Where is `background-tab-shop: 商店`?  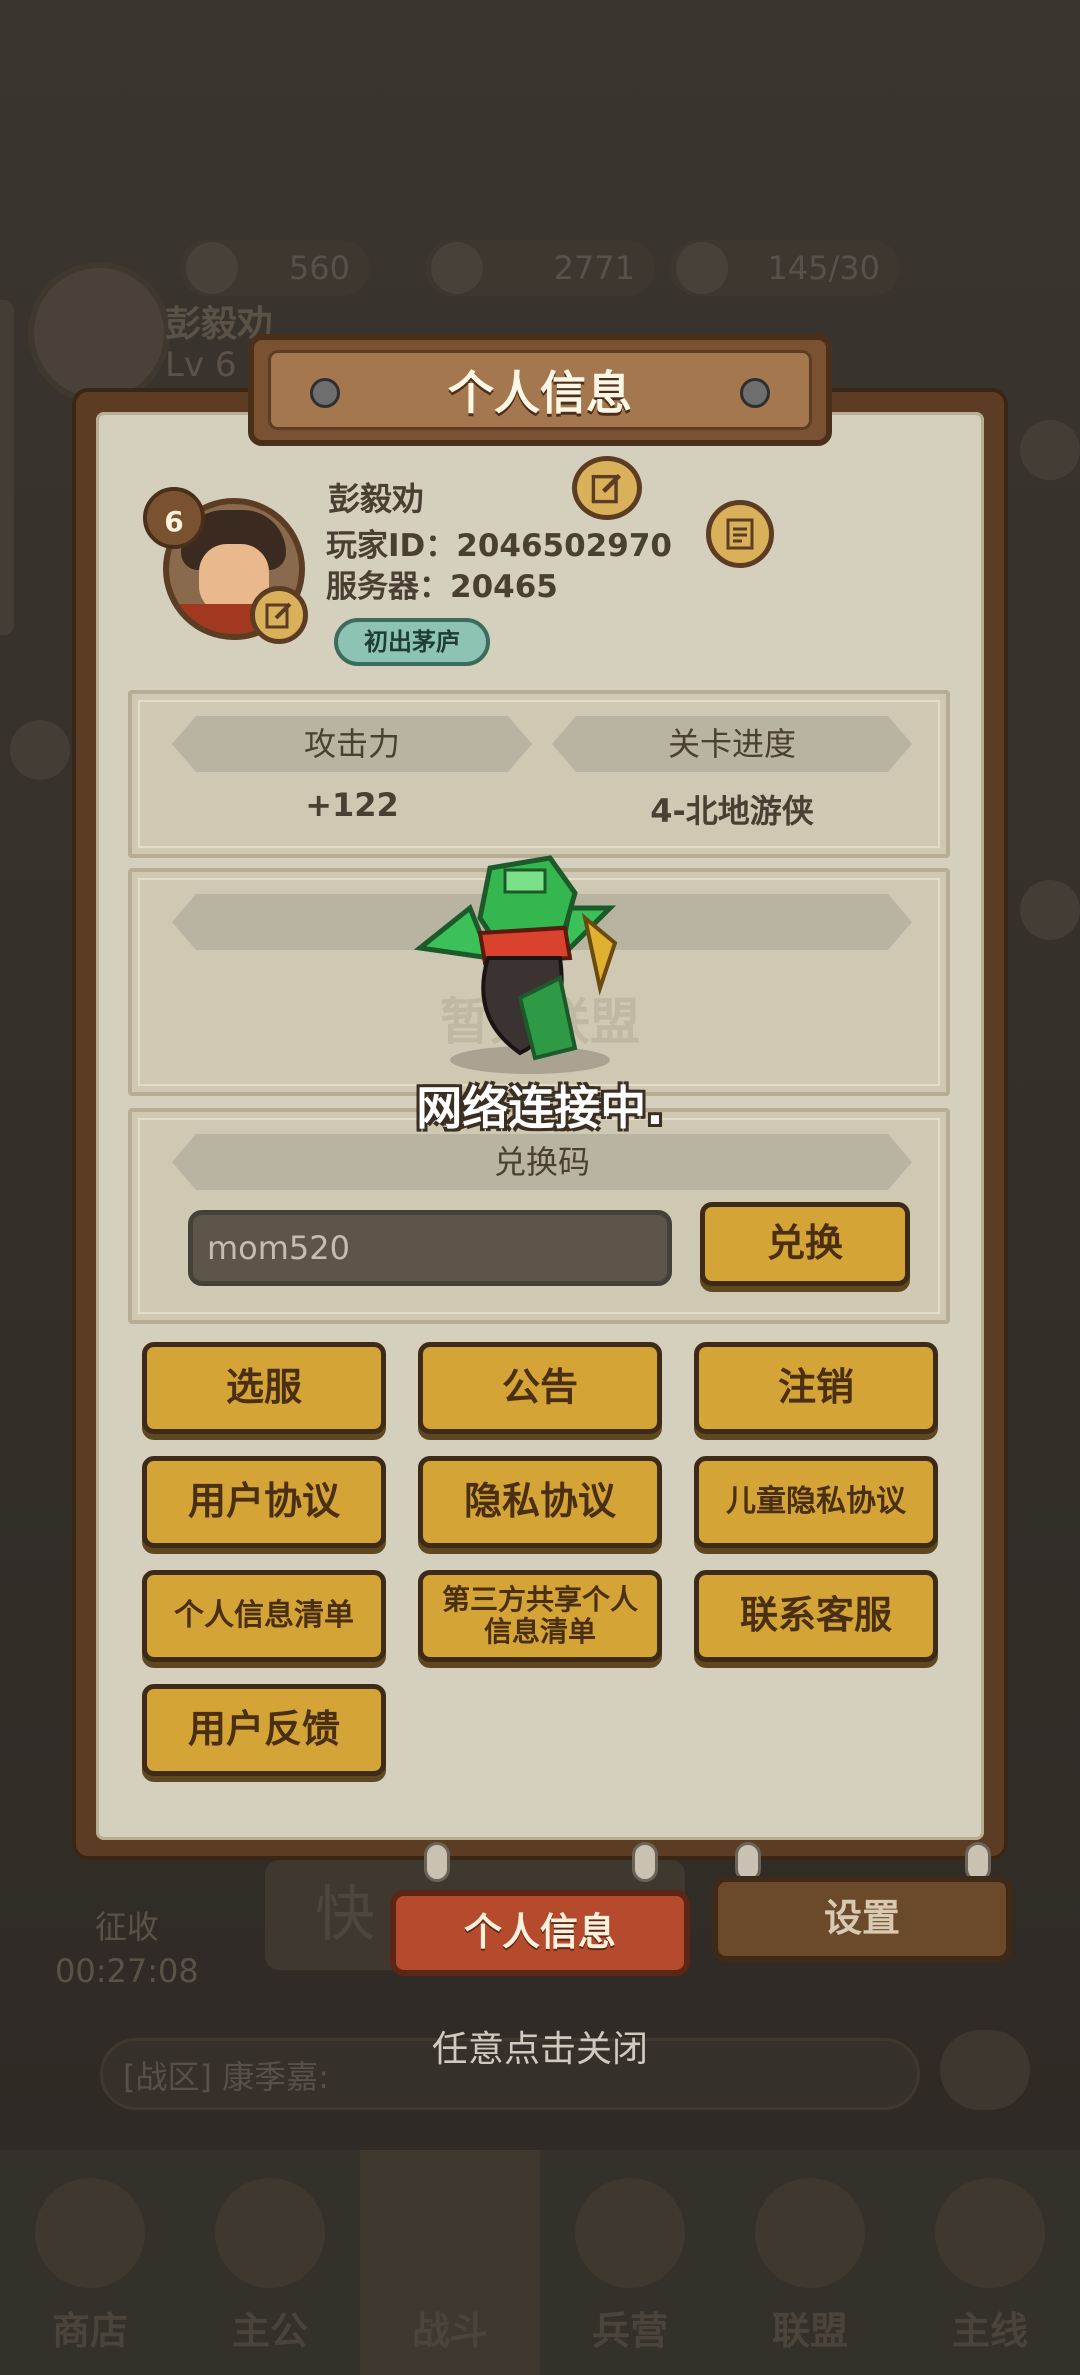
background-tab-shop: 商店 is located at coordinates (90, 2262).